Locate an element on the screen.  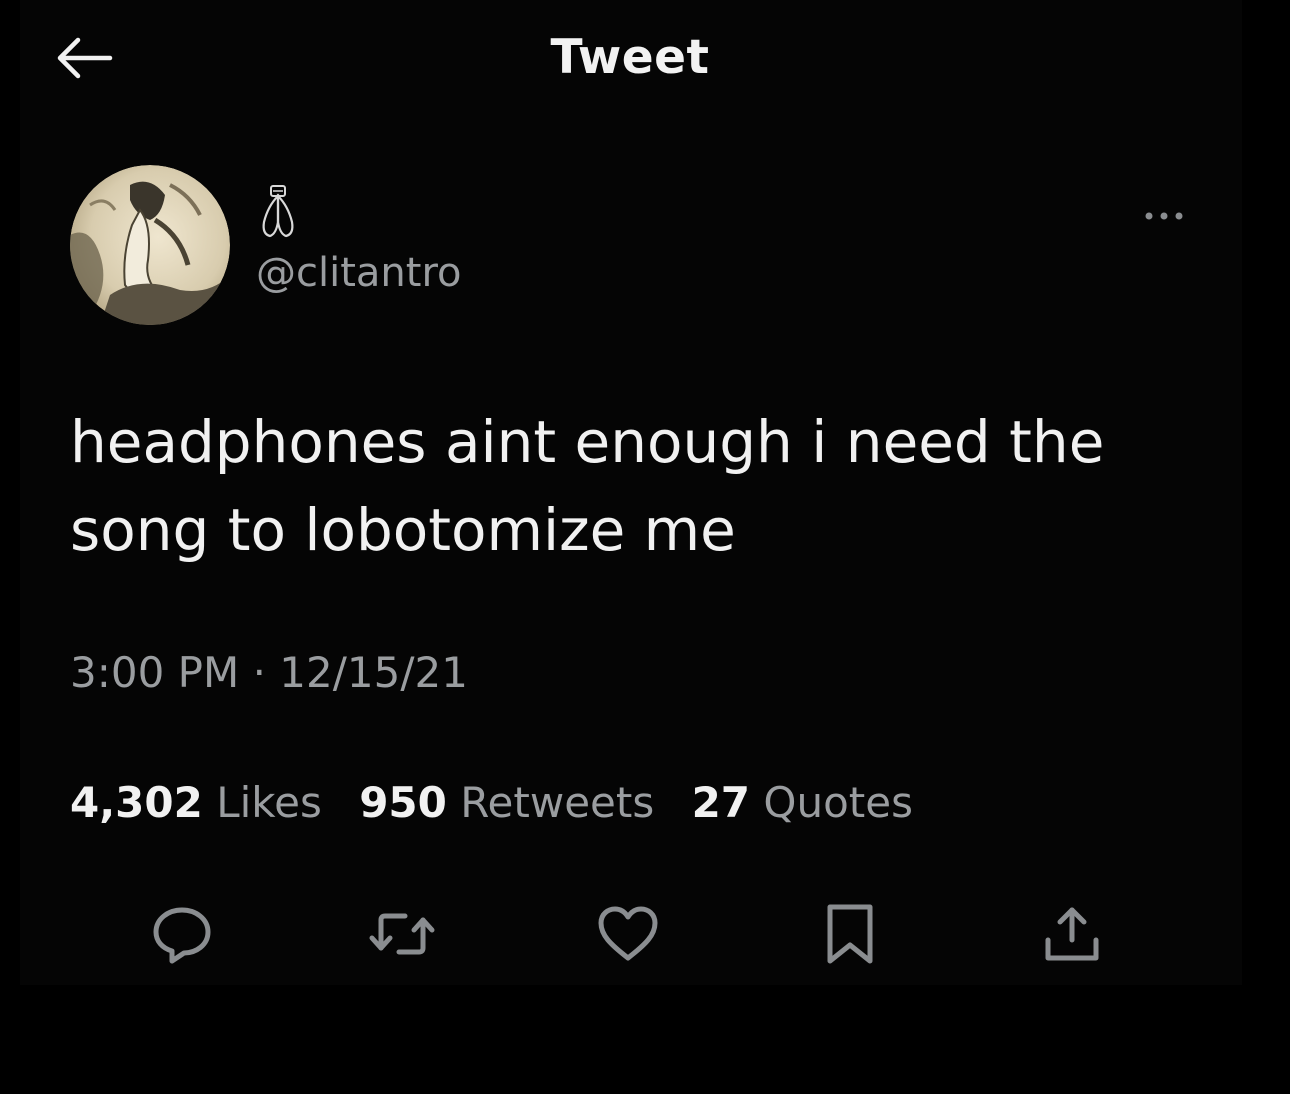
quotes-label: Quotes is located at coordinates (838, 802).